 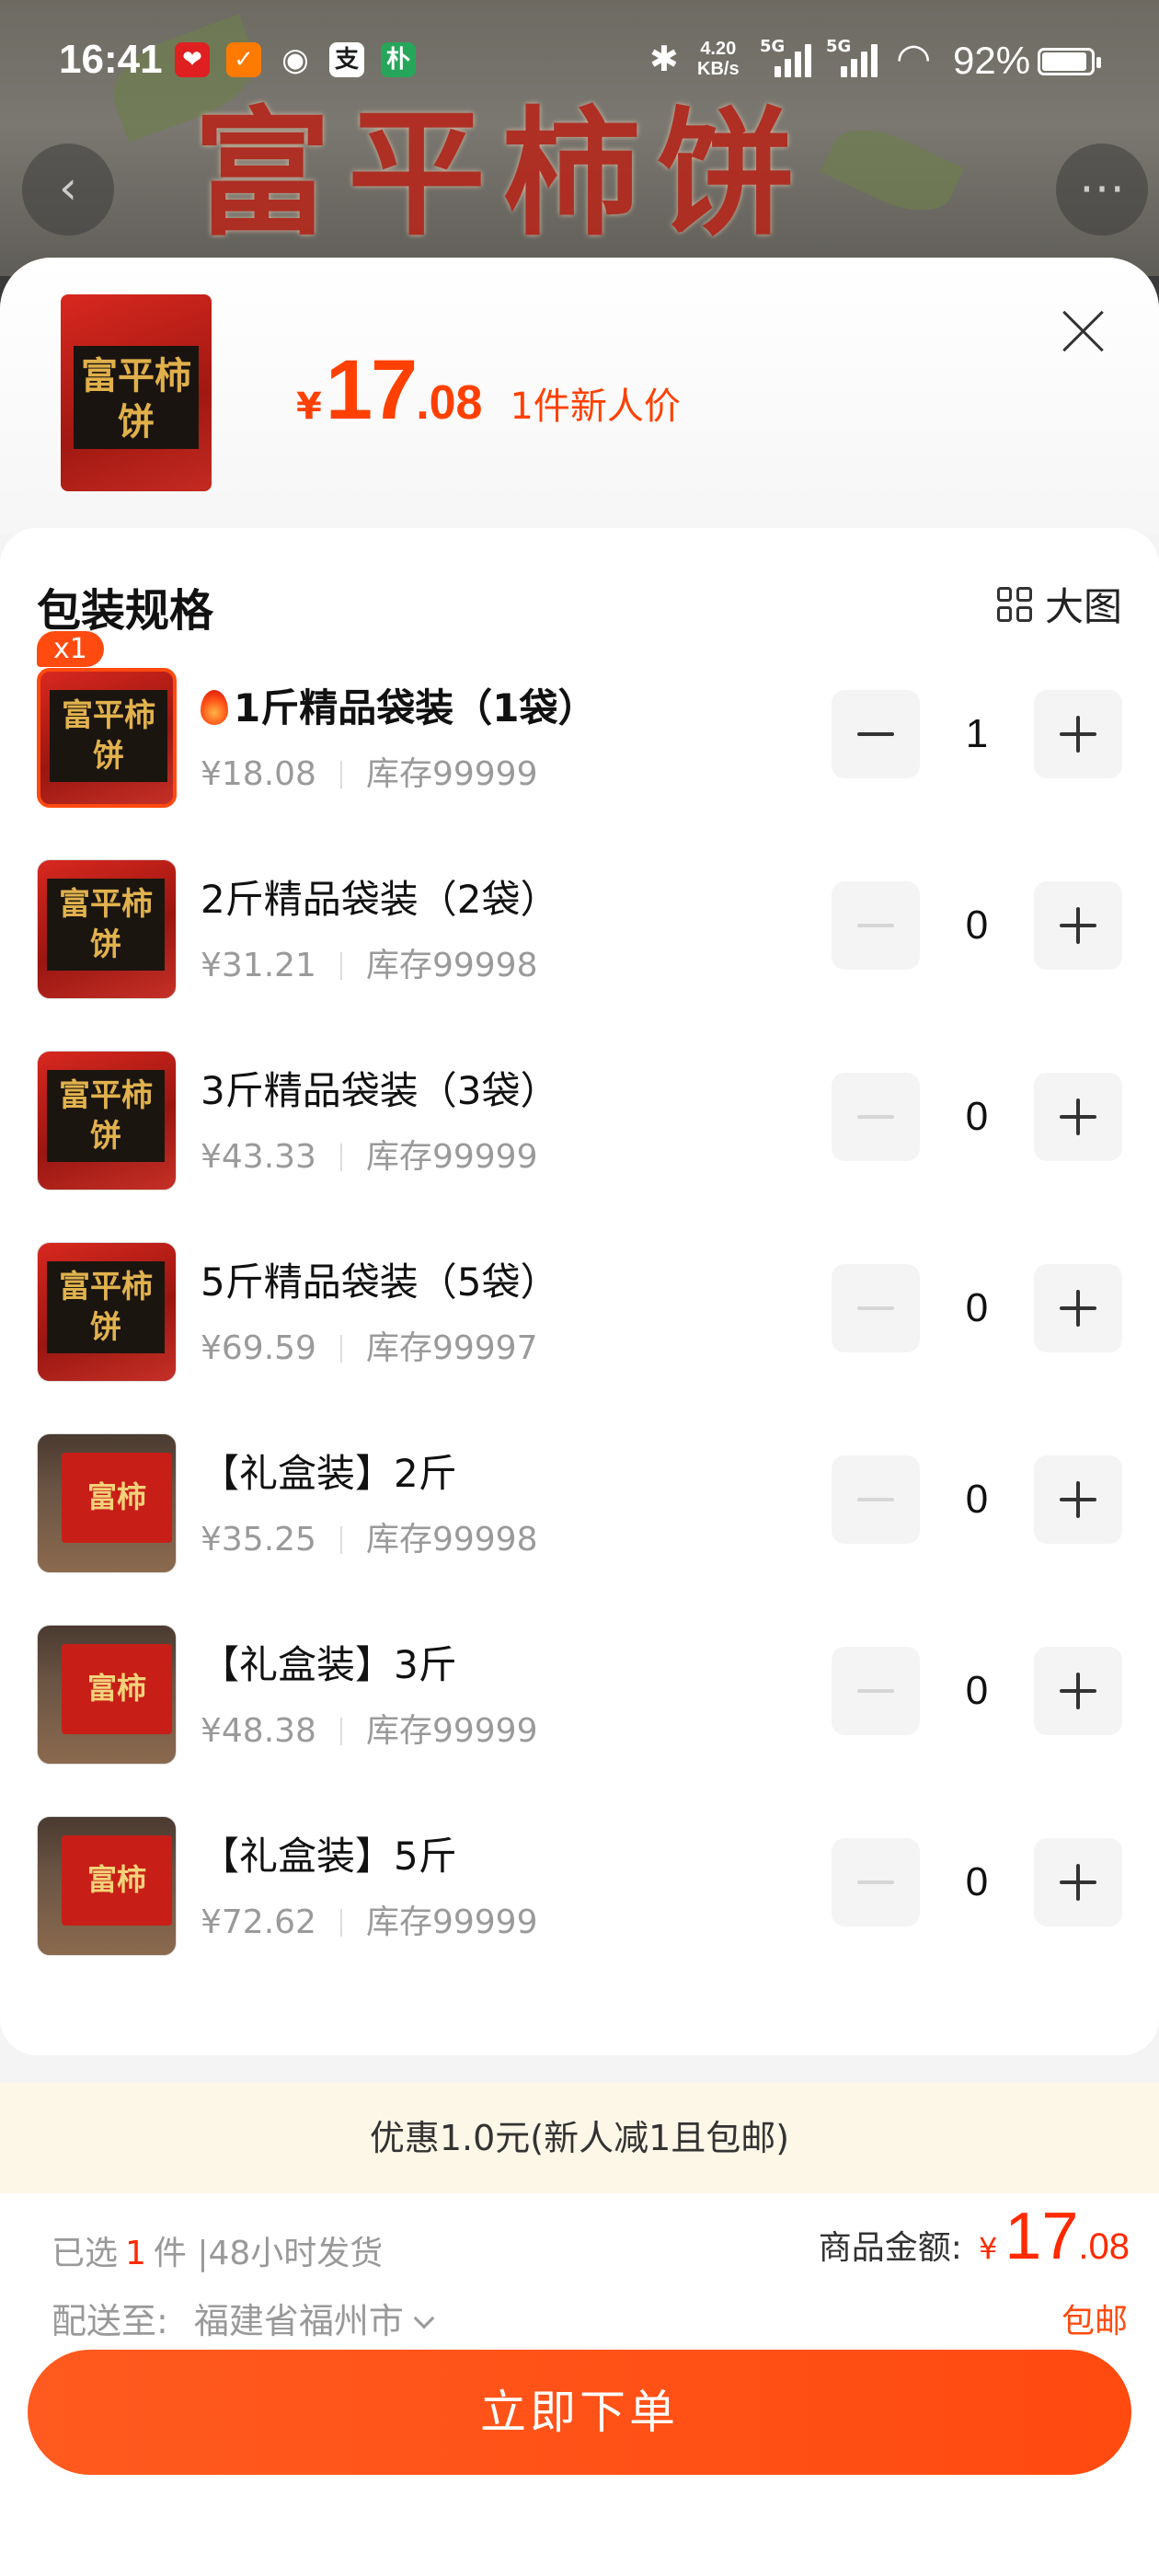 What do you see at coordinates (718, 49) in the screenshot?
I see `network-speed-value: 4.20` at bounding box center [718, 49].